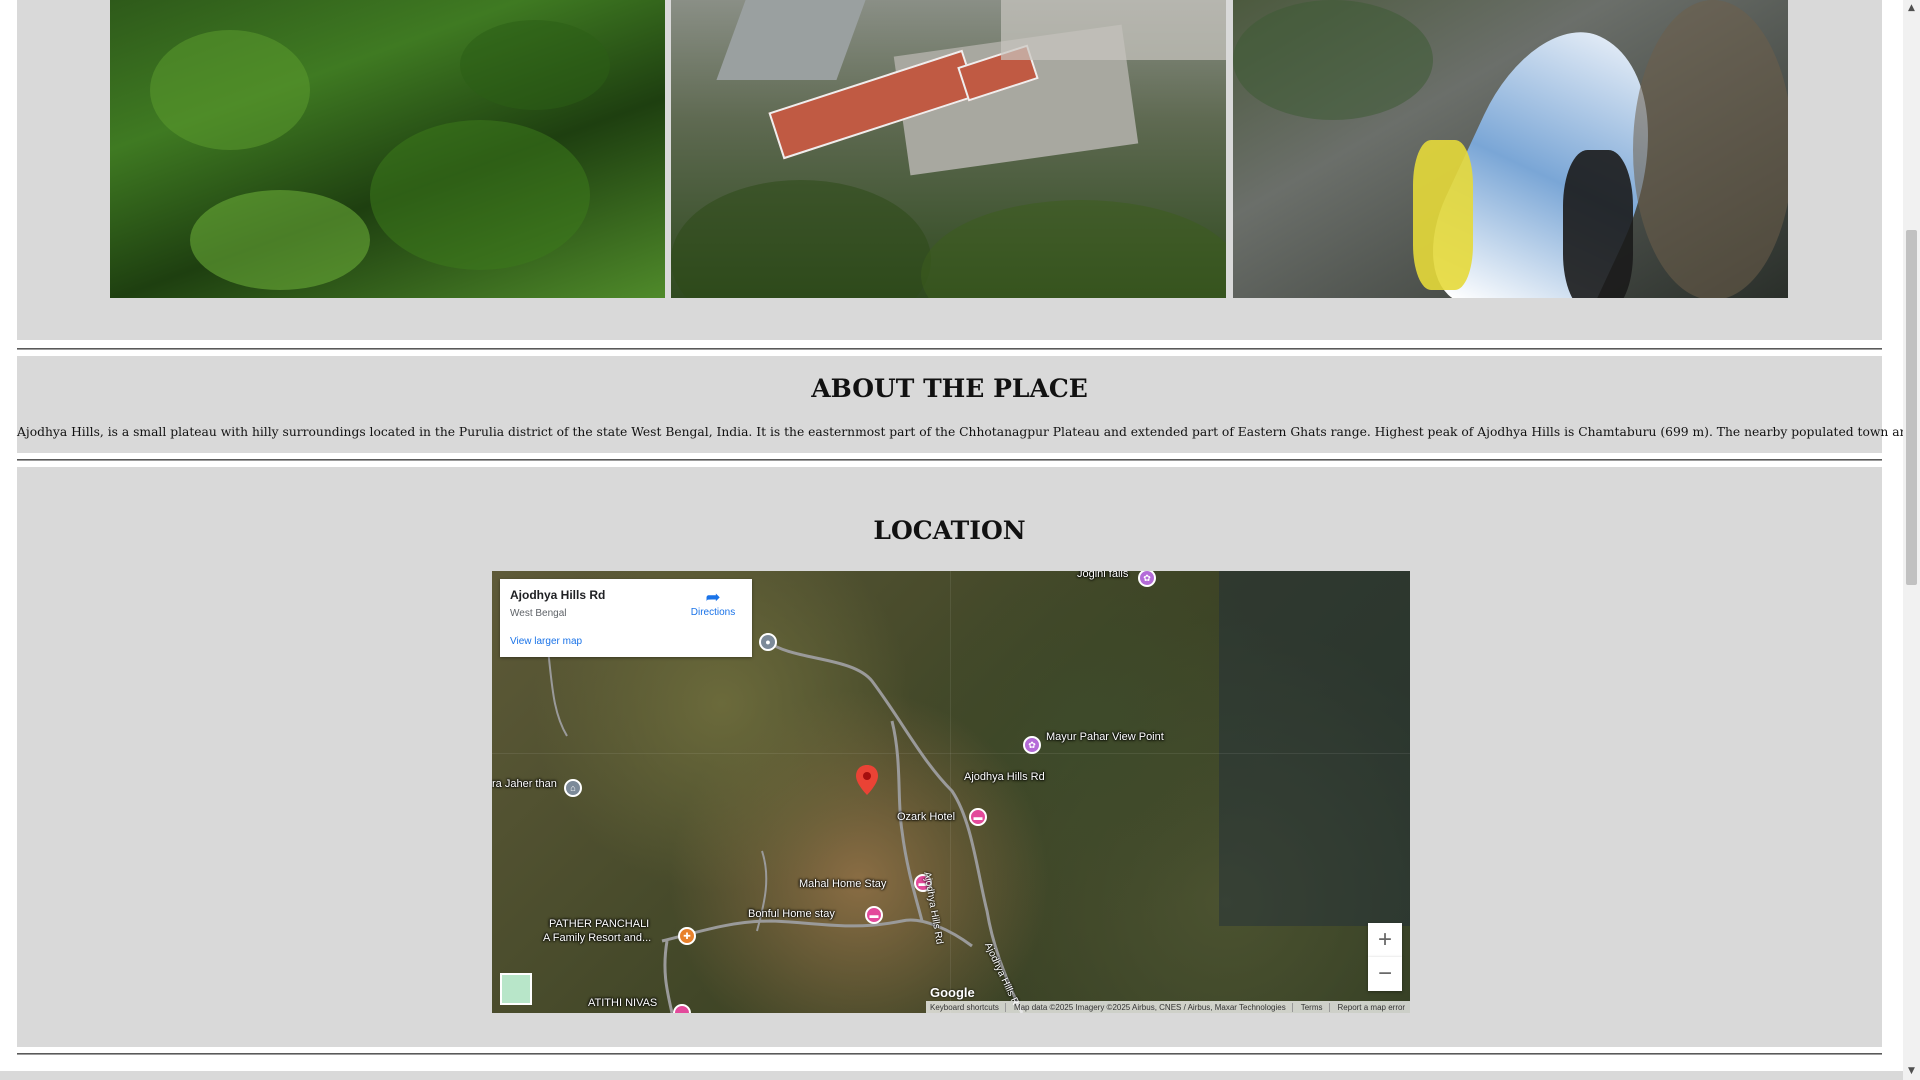 Image resolution: width=1920 pixels, height=1080 pixels. What do you see at coordinates (1911, 407) in the screenshot?
I see `scrollbar-thumb` at bounding box center [1911, 407].